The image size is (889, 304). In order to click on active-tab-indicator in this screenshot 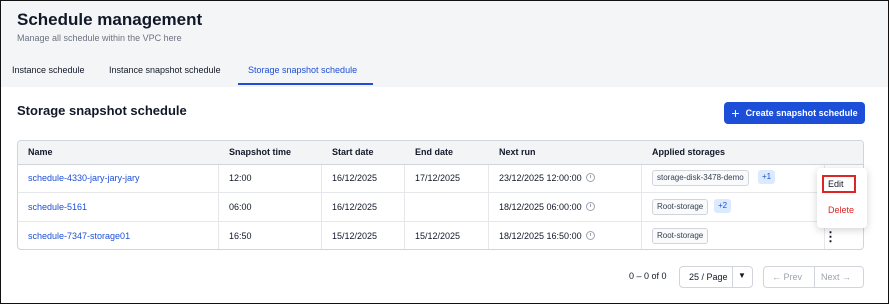, I will do `click(305, 84)`.